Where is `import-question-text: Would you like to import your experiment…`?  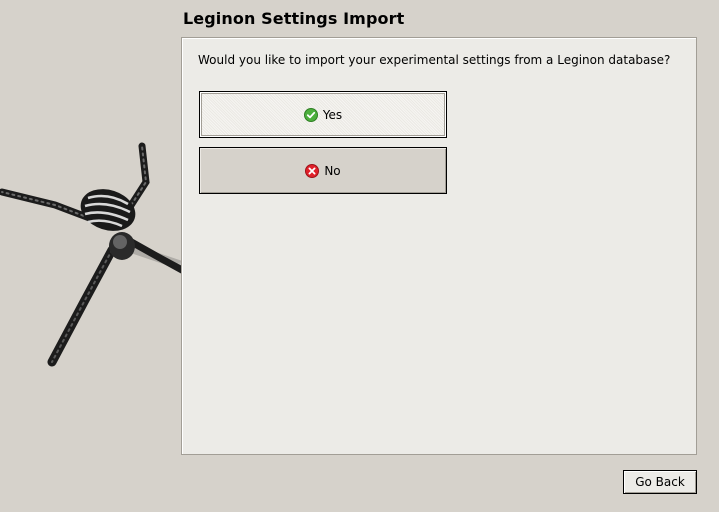 import-question-text: Would you like to import your experiment… is located at coordinates (434, 60).